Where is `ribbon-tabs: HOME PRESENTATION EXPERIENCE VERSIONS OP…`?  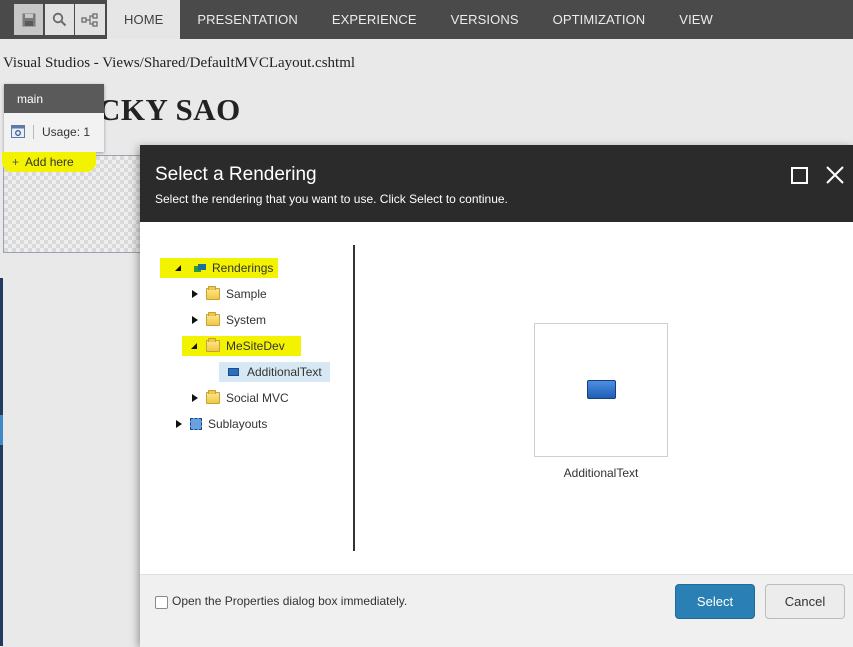 ribbon-tabs: HOME PRESENTATION EXPERIENCE VERSIONS OP… is located at coordinates (418, 19).